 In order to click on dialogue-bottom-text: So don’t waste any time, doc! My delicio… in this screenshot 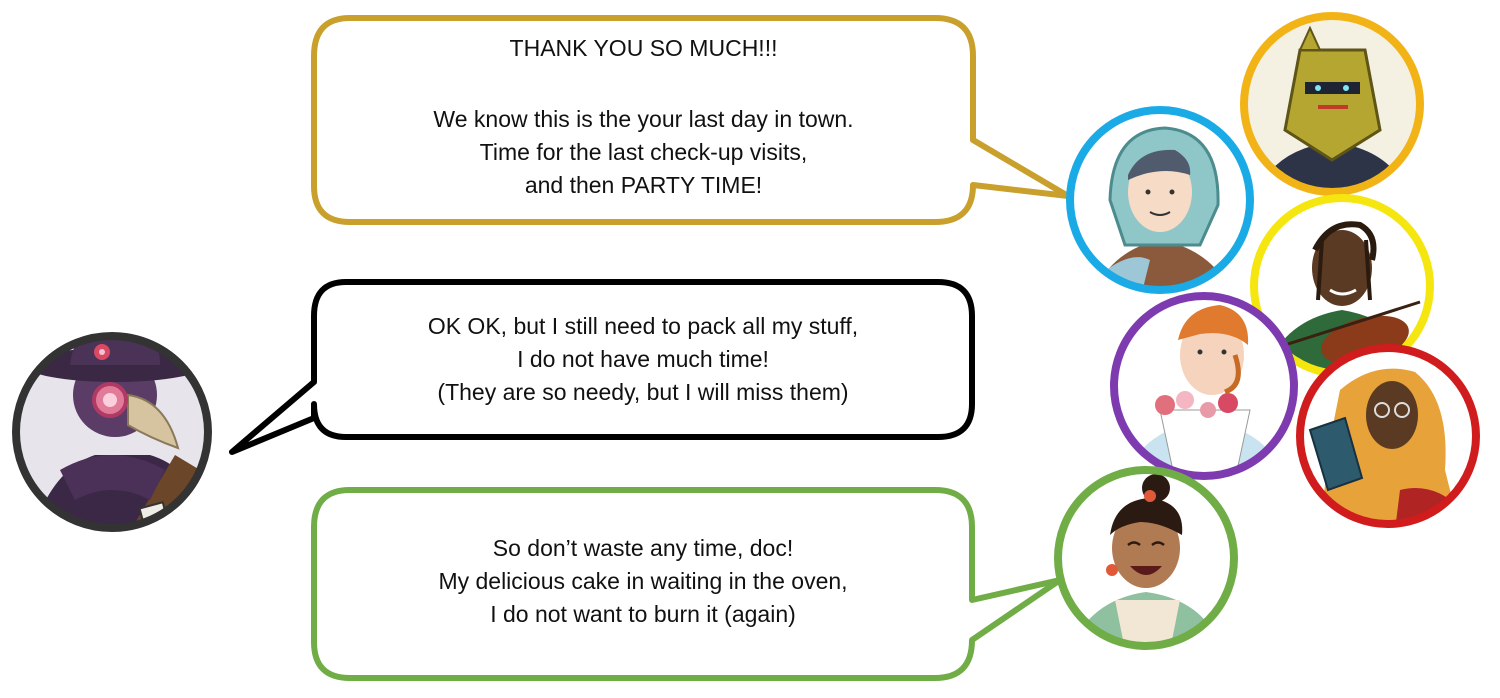, I will do `click(643, 581)`.